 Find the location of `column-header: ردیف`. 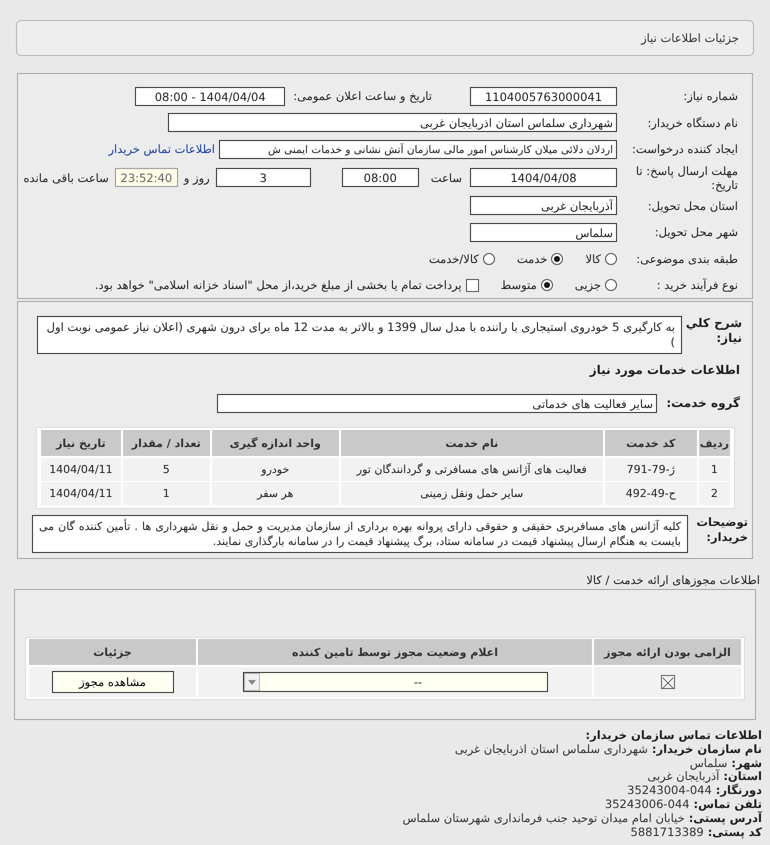

column-header: ردیف is located at coordinates (714, 444).